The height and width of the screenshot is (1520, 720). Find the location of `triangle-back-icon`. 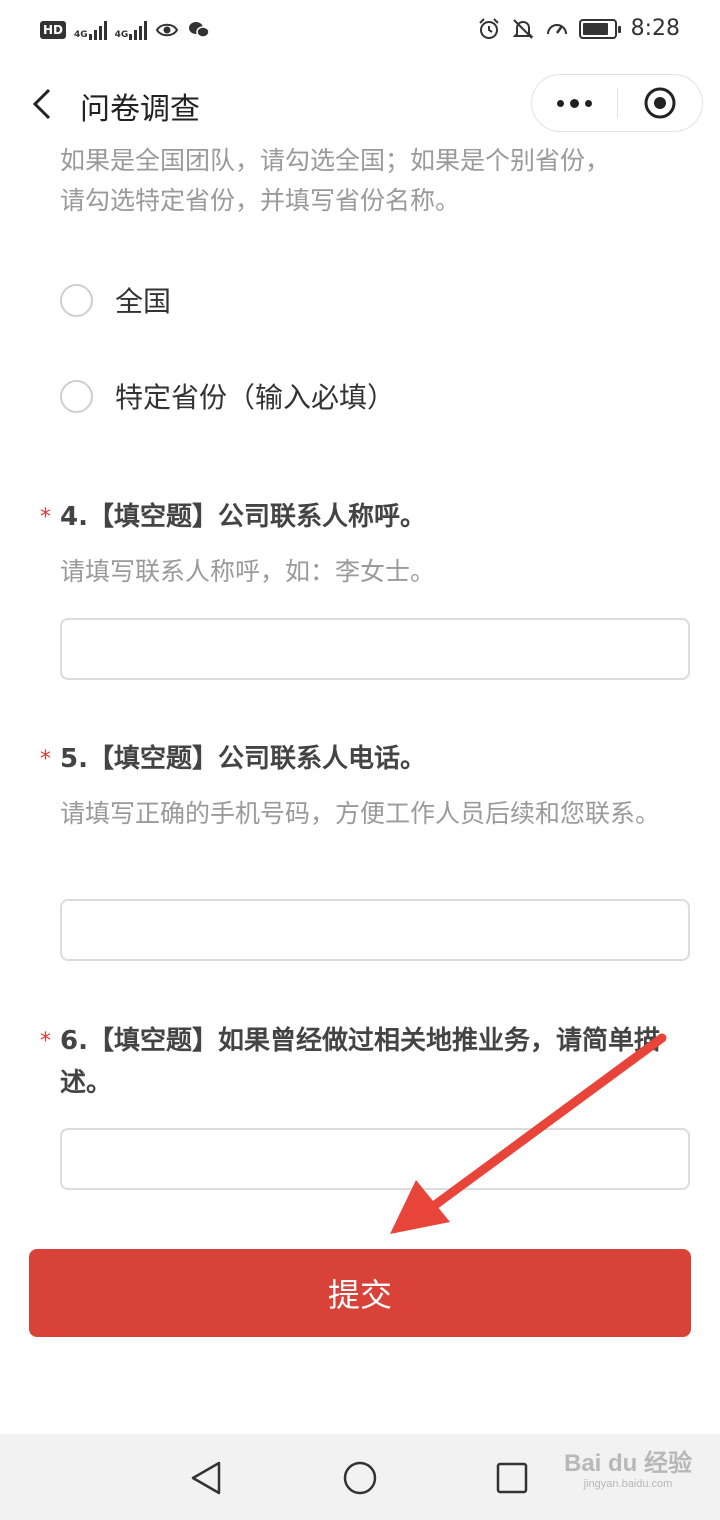

triangle-back-icon is located at coordinates (206, 1478).